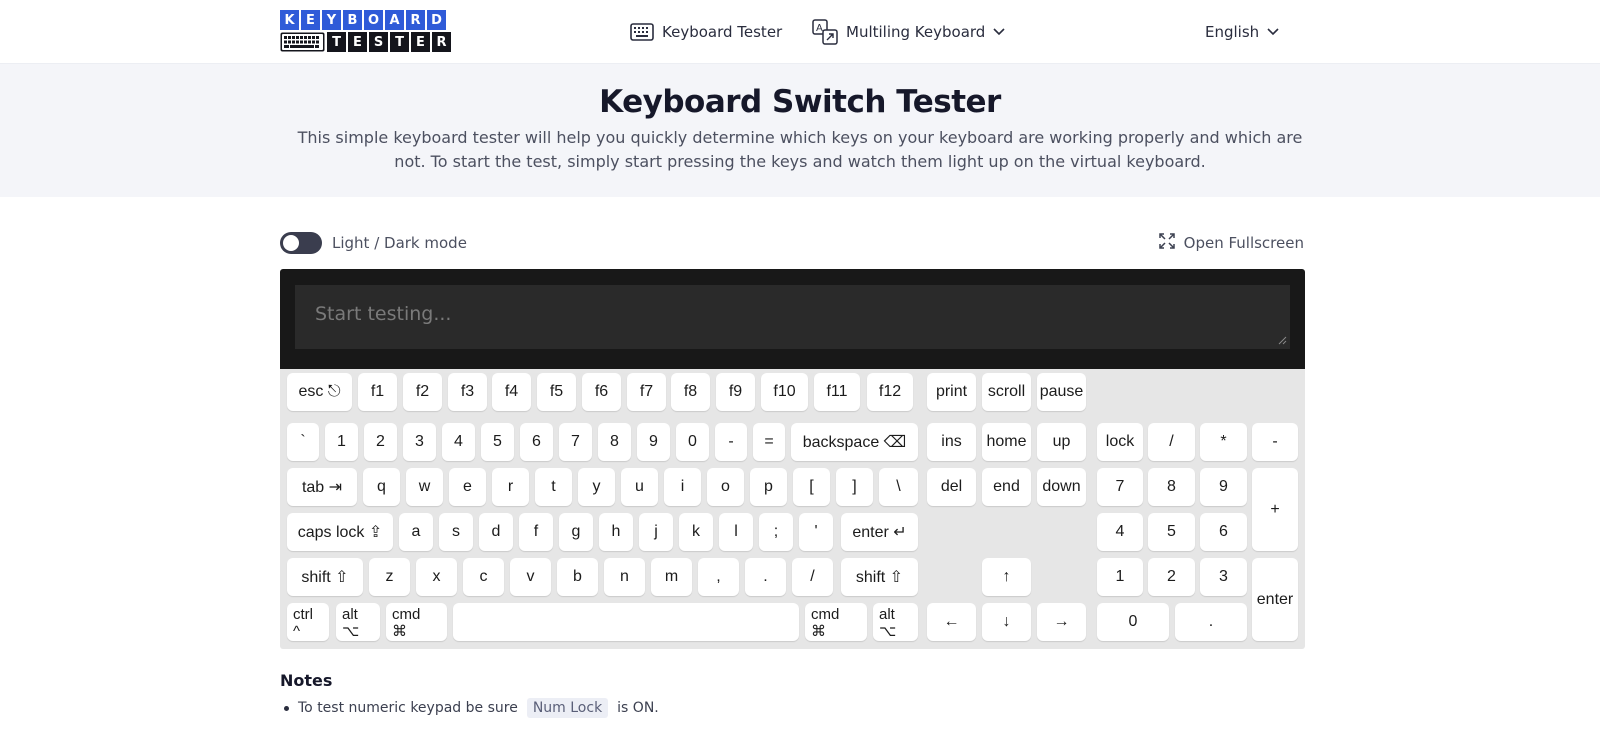 The height and width of the screenshot is (756, 1600). I want to click on key-f2: f2, so click(422, 392).